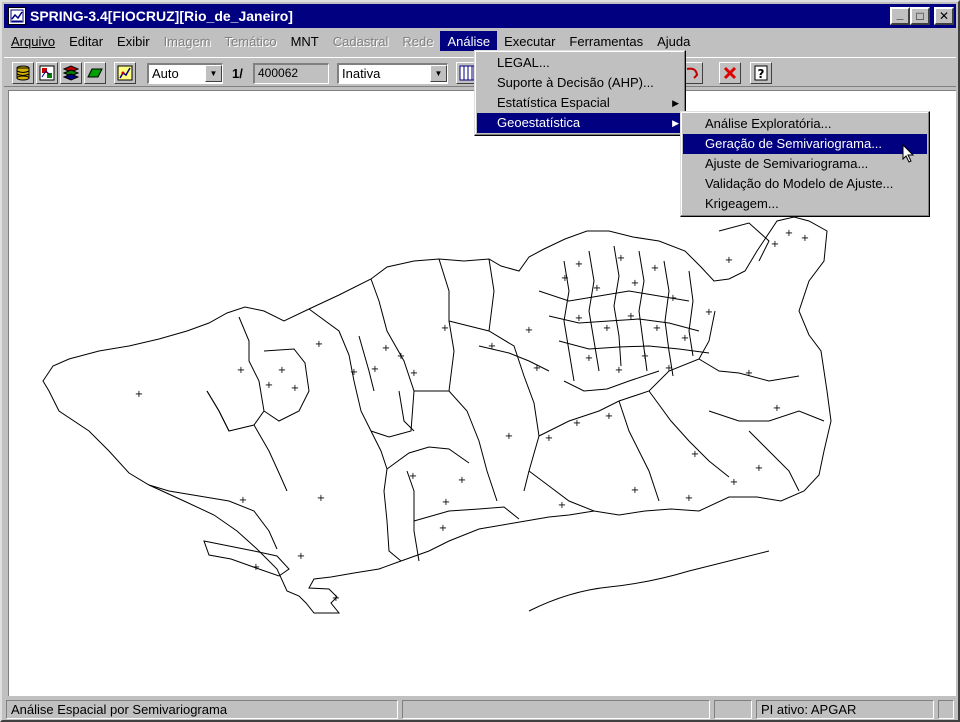 This screenshot has width=960, height=722. What do you see at coordinates (908, 153) in the screenshot?
I see `mouse-cursor-icon` at bounding box center [908, 153].